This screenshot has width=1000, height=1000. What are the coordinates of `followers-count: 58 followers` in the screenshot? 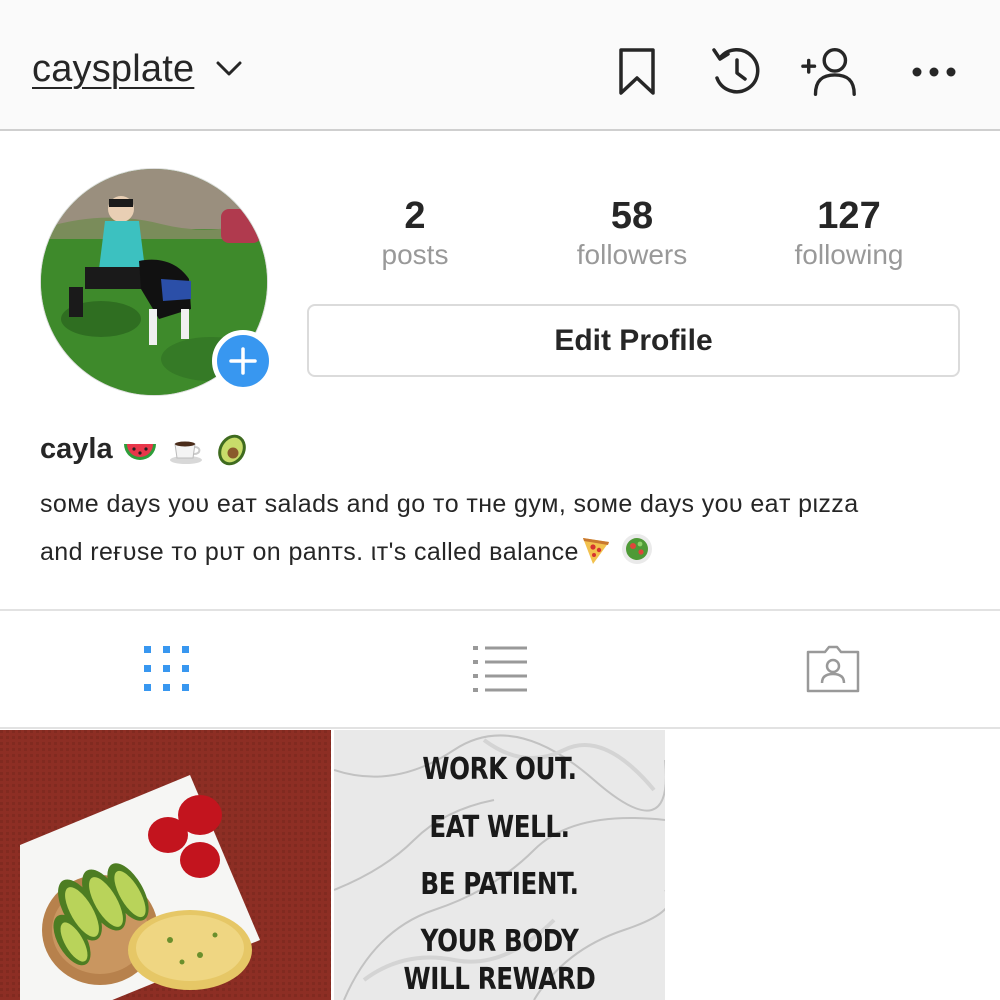 It's located at (632, 233).